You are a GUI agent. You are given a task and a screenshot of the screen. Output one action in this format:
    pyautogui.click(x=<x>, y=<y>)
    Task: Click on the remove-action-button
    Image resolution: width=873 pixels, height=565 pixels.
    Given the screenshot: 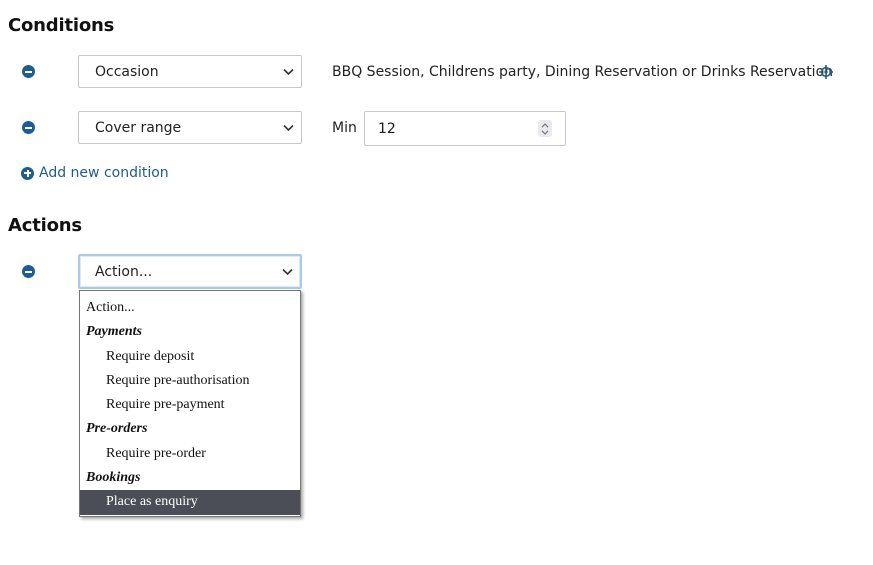 What is the action you would take?
    pyautogui.click(x=28, y=271)
    